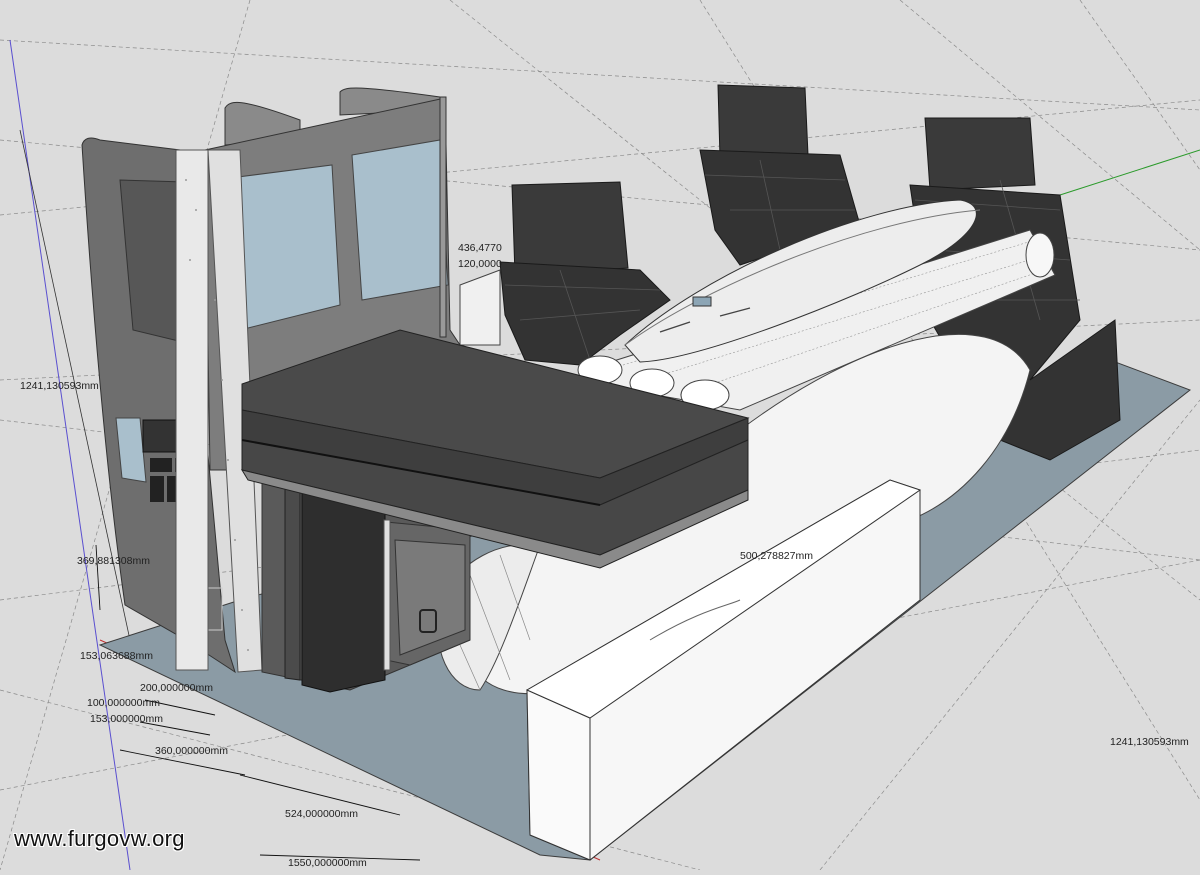 The image size is (1200, 875). Describe the element at coordinates (172, 405) in the screenshot. I see `rear-door-panel` at that location.